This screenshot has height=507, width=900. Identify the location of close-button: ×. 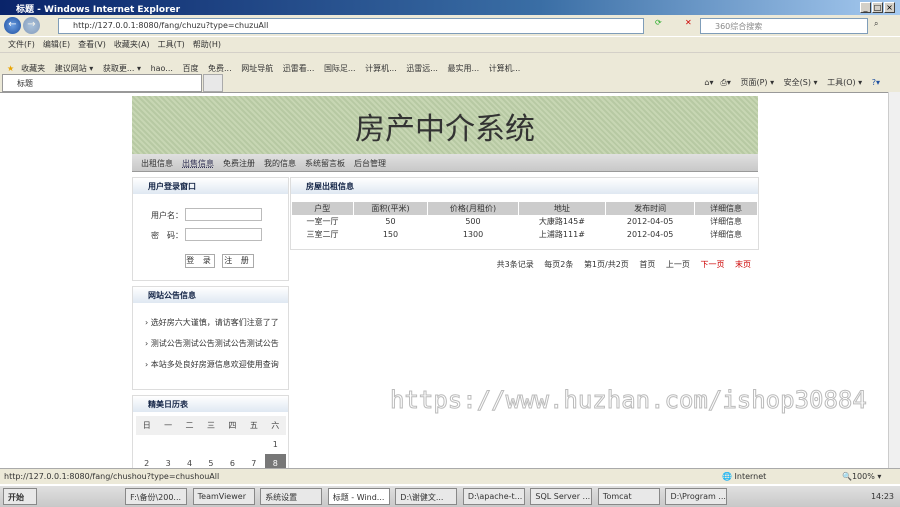
(889, 7).